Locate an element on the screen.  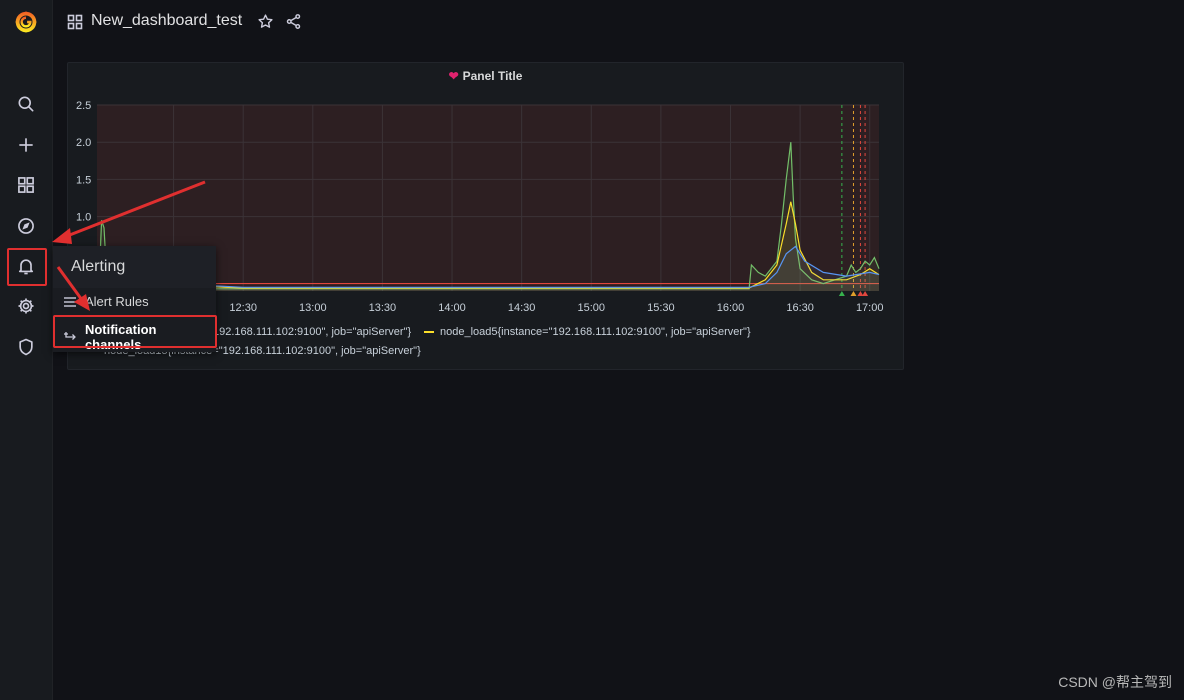
legend-item: 192.168.111.102:9100", job="apiServer"} is located at coordinates (312, 332).